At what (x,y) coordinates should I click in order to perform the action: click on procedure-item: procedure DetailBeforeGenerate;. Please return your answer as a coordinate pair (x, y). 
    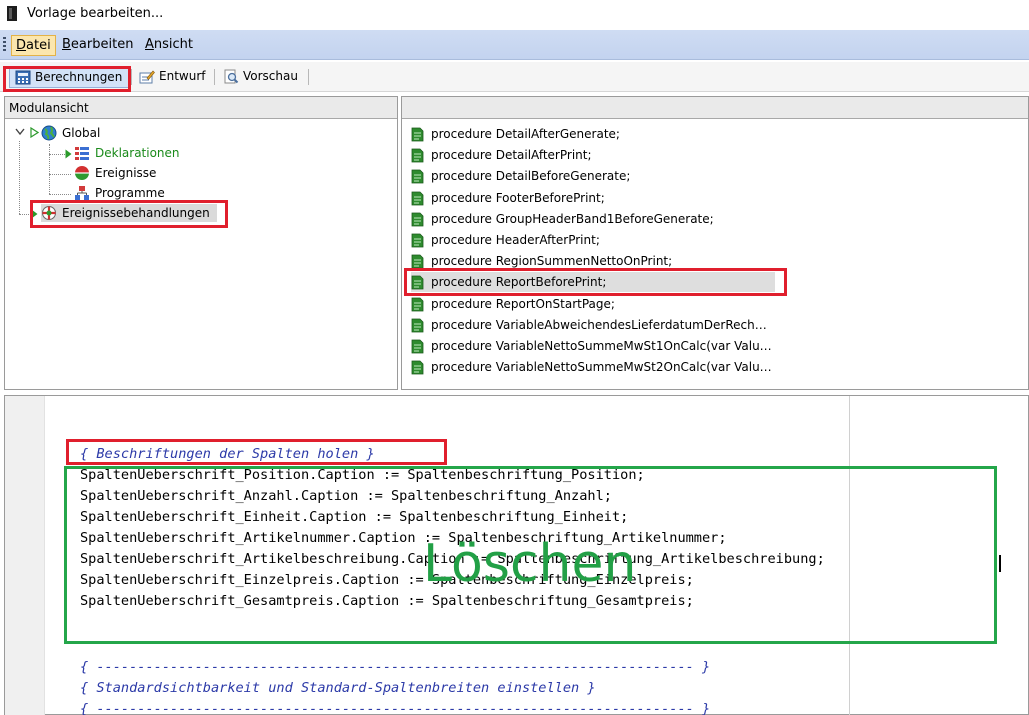
    Looking at the image, I should click on (593, 176).